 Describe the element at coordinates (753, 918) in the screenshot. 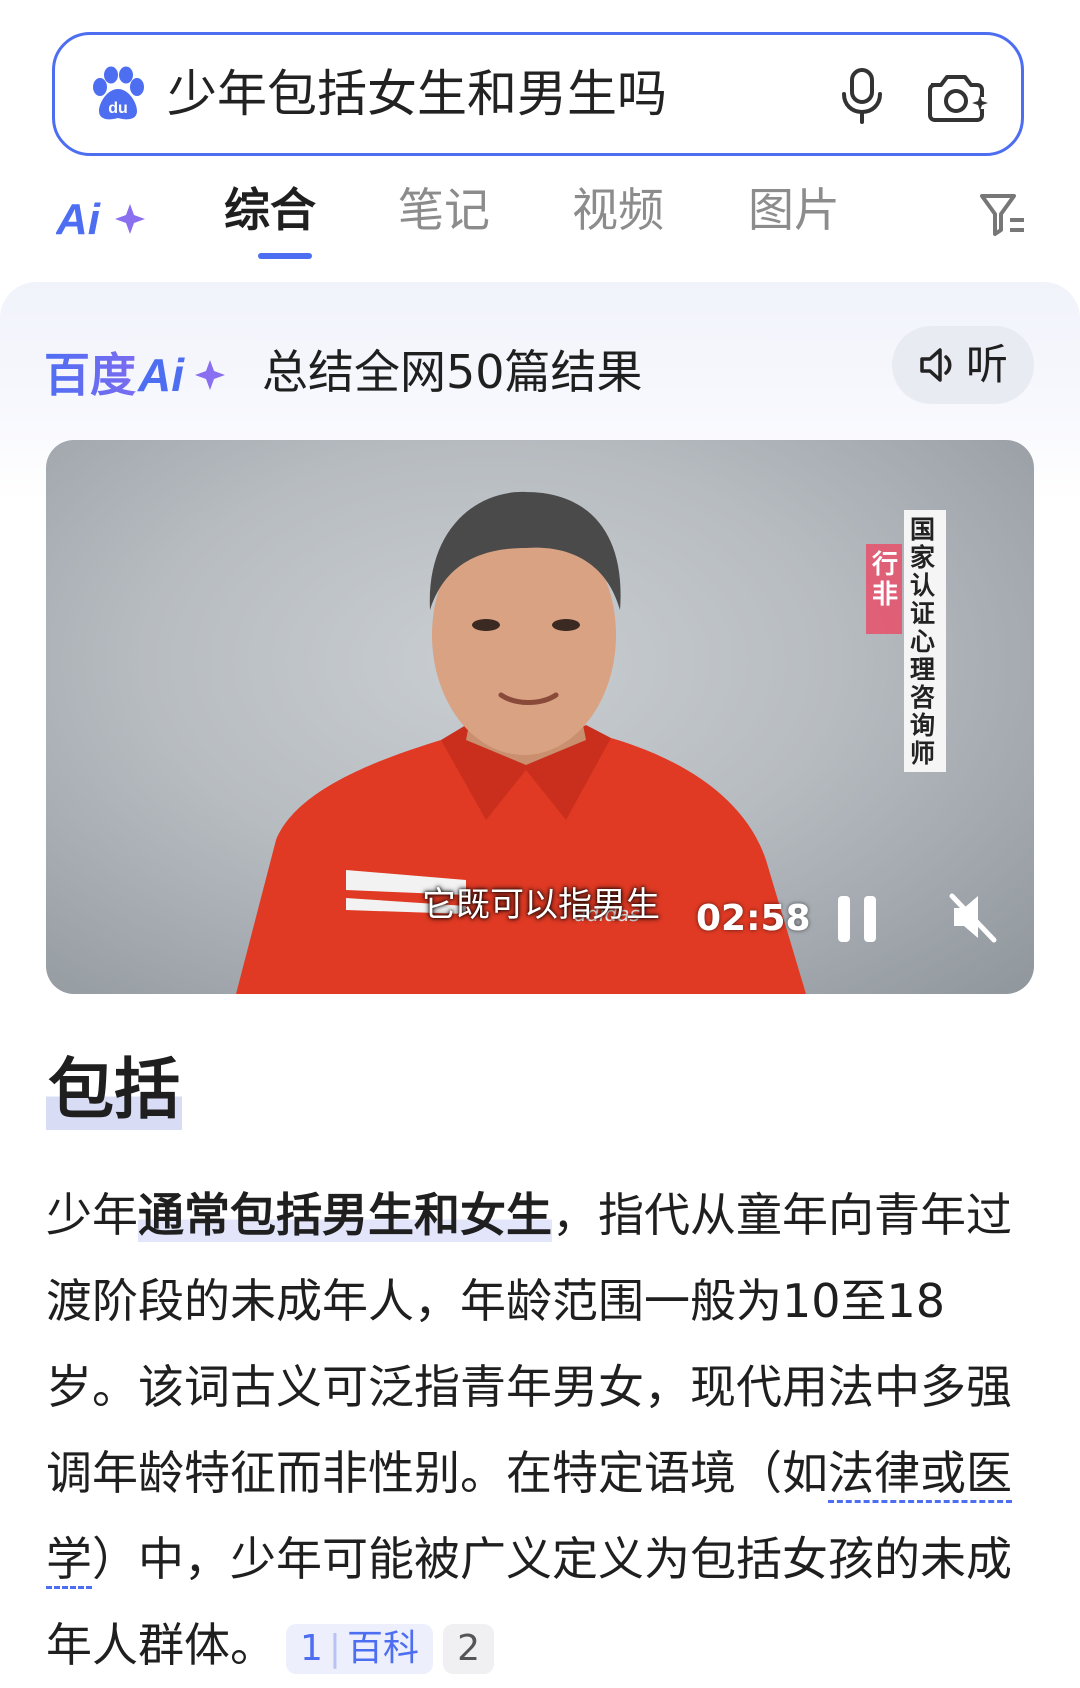

I see `video-timestamp: 02:58` at that location.